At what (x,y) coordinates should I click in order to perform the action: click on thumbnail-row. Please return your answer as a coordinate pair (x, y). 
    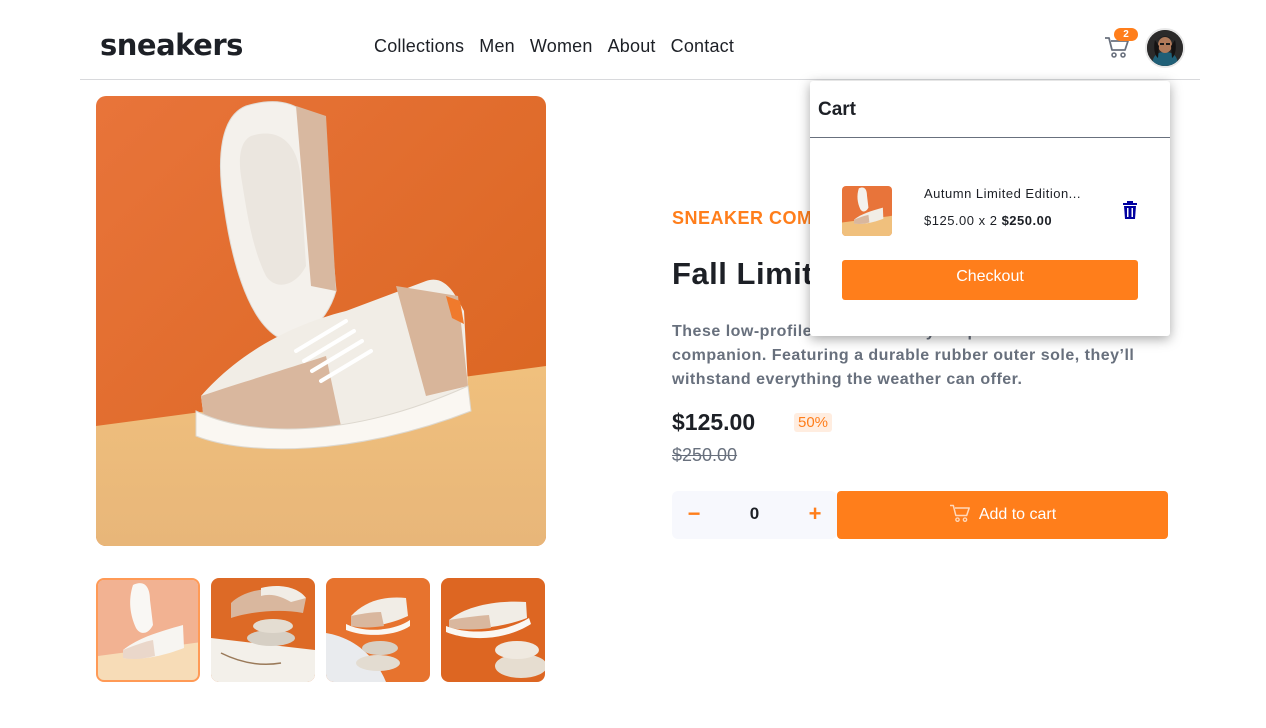
    Looking at the image, I should click on (320, 630).